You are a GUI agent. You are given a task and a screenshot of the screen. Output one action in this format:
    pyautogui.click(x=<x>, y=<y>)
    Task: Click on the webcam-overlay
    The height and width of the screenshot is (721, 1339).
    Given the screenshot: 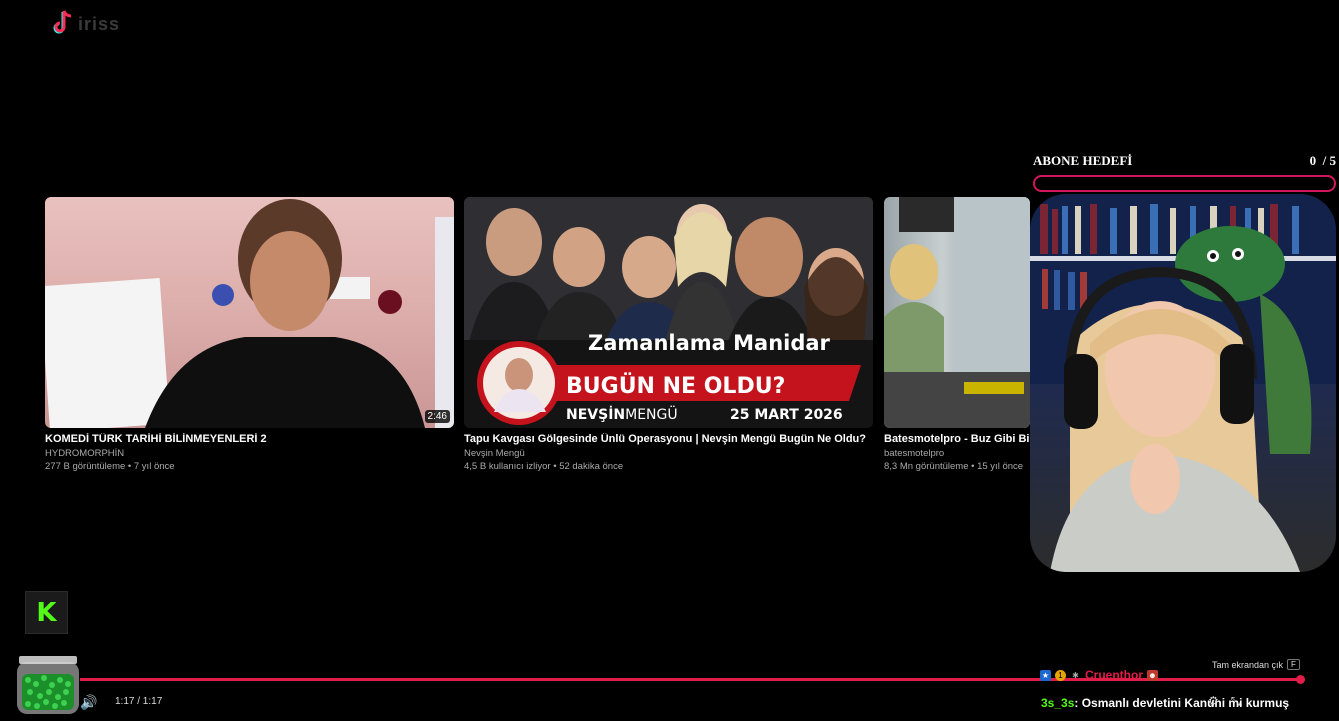 What is the action you would take?
    pyautogui.click(x=1183, y=383)
    